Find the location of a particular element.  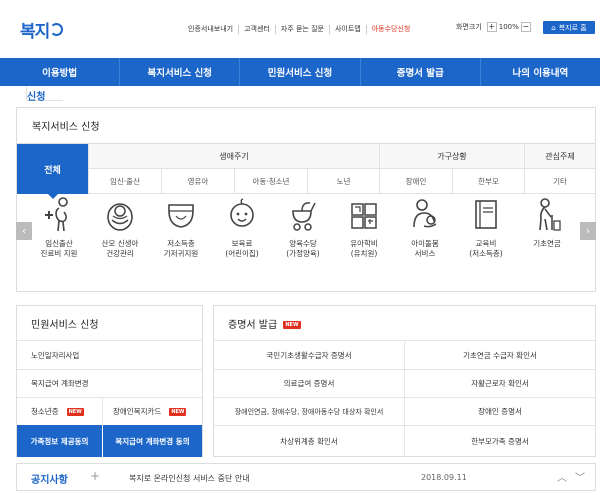

service-item-pregnancy: 임신출산 진료비 지원 is located at coordinates (59, 228).